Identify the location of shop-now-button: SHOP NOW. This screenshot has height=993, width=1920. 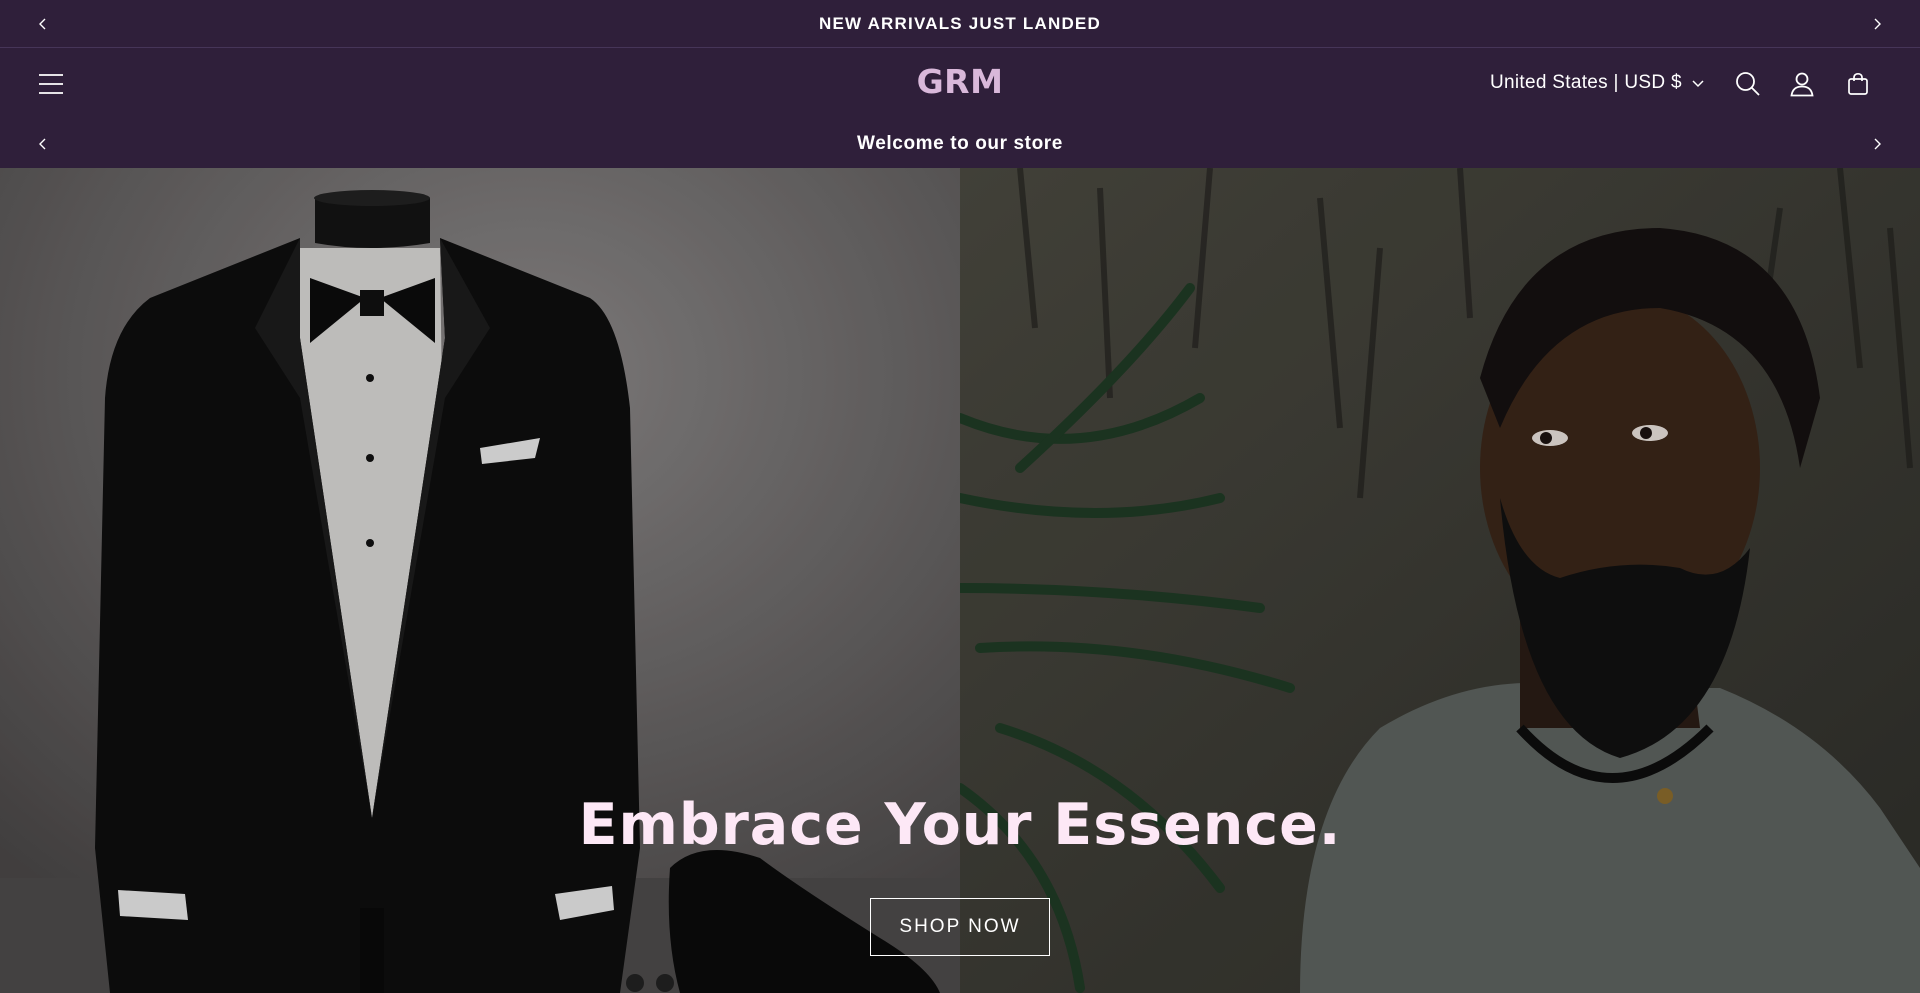
(960, 927).